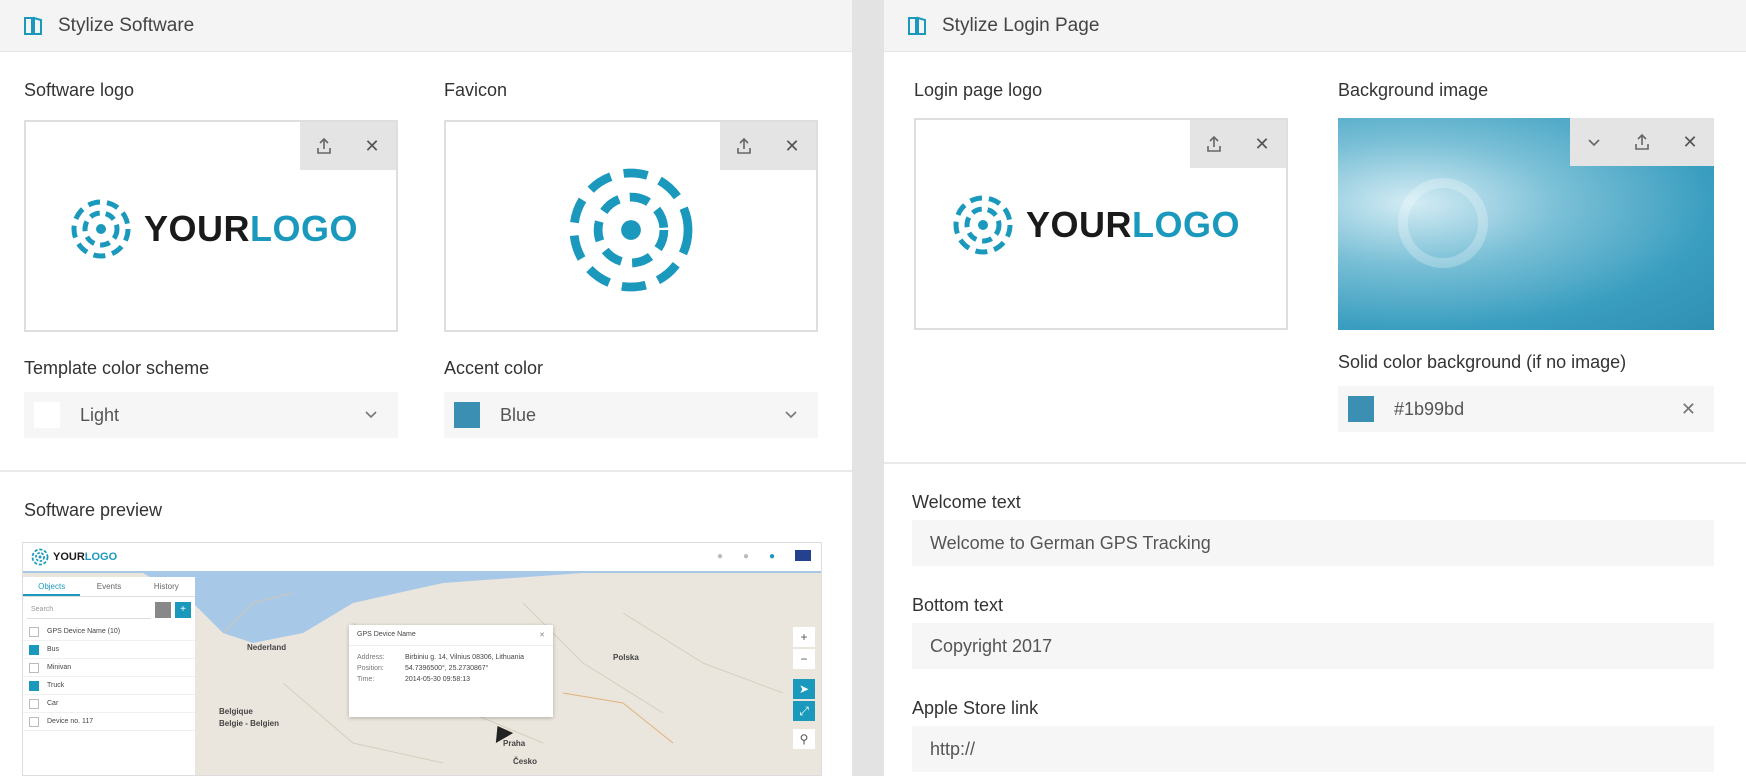 This screenshot has width=1746, height=776. I want to click on favicon-box: ✕, so click(631, 226).